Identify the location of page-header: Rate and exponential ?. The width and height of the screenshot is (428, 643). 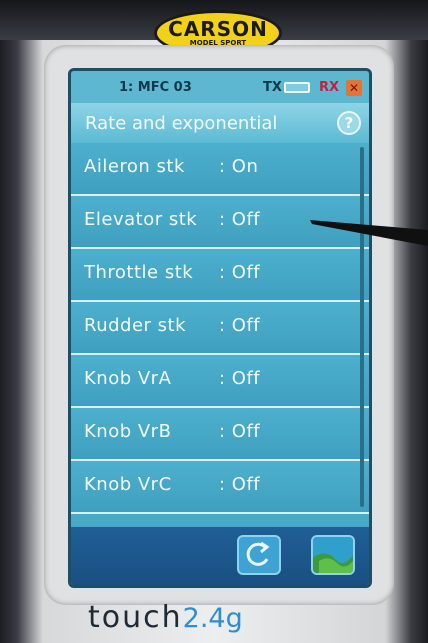
(220, 123).